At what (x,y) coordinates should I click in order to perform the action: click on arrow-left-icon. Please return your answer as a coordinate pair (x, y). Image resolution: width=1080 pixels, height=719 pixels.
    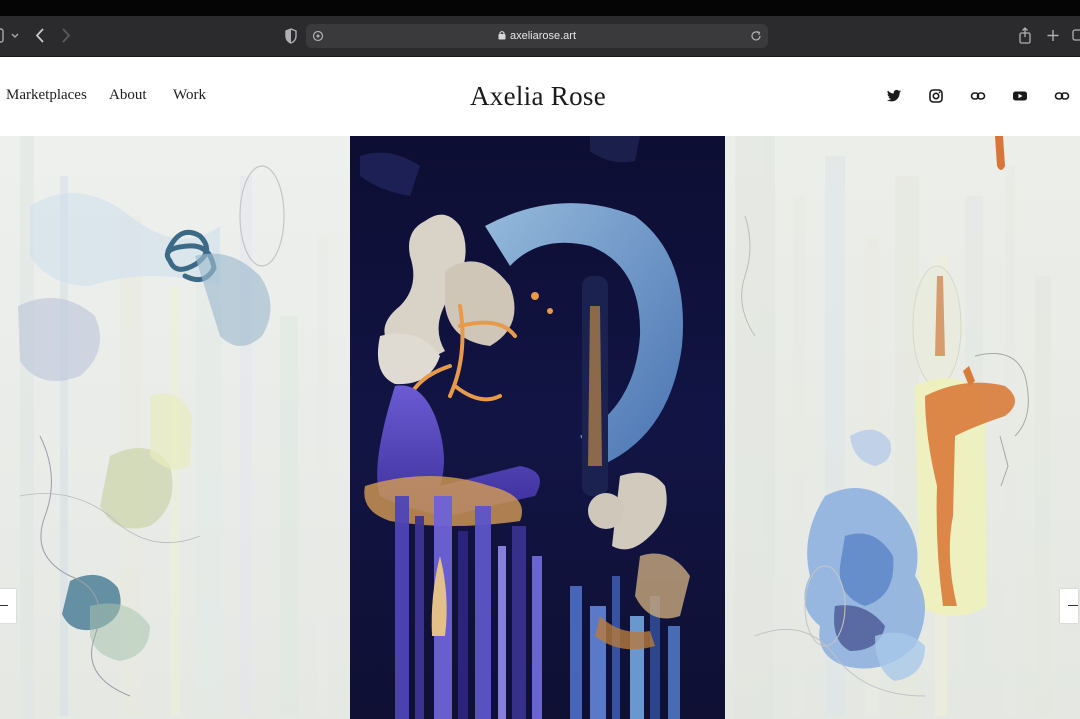
    Looking at the image, I should click on (4, 605).